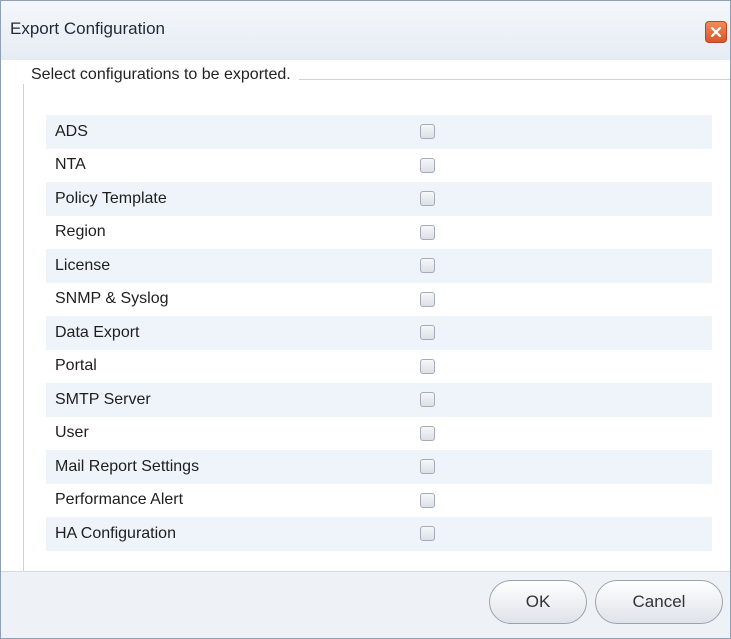  Describe the element at coordinates (379, 501) in the screenshot. I see `config-row: Performance Alert` at that location.